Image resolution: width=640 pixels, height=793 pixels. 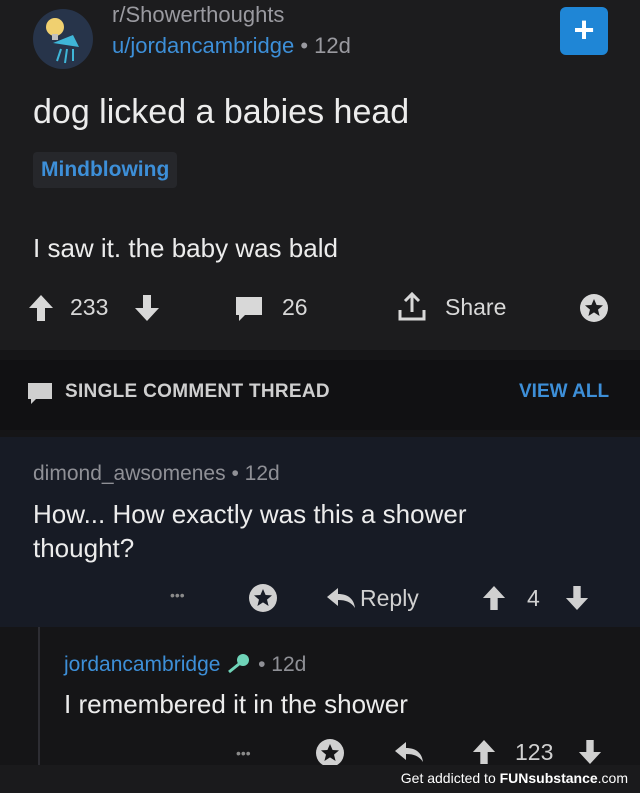 I want to click on single-thread-bar: SINGLE COMMENT THREAD VIEW ALL, so click(x=320, y=395).